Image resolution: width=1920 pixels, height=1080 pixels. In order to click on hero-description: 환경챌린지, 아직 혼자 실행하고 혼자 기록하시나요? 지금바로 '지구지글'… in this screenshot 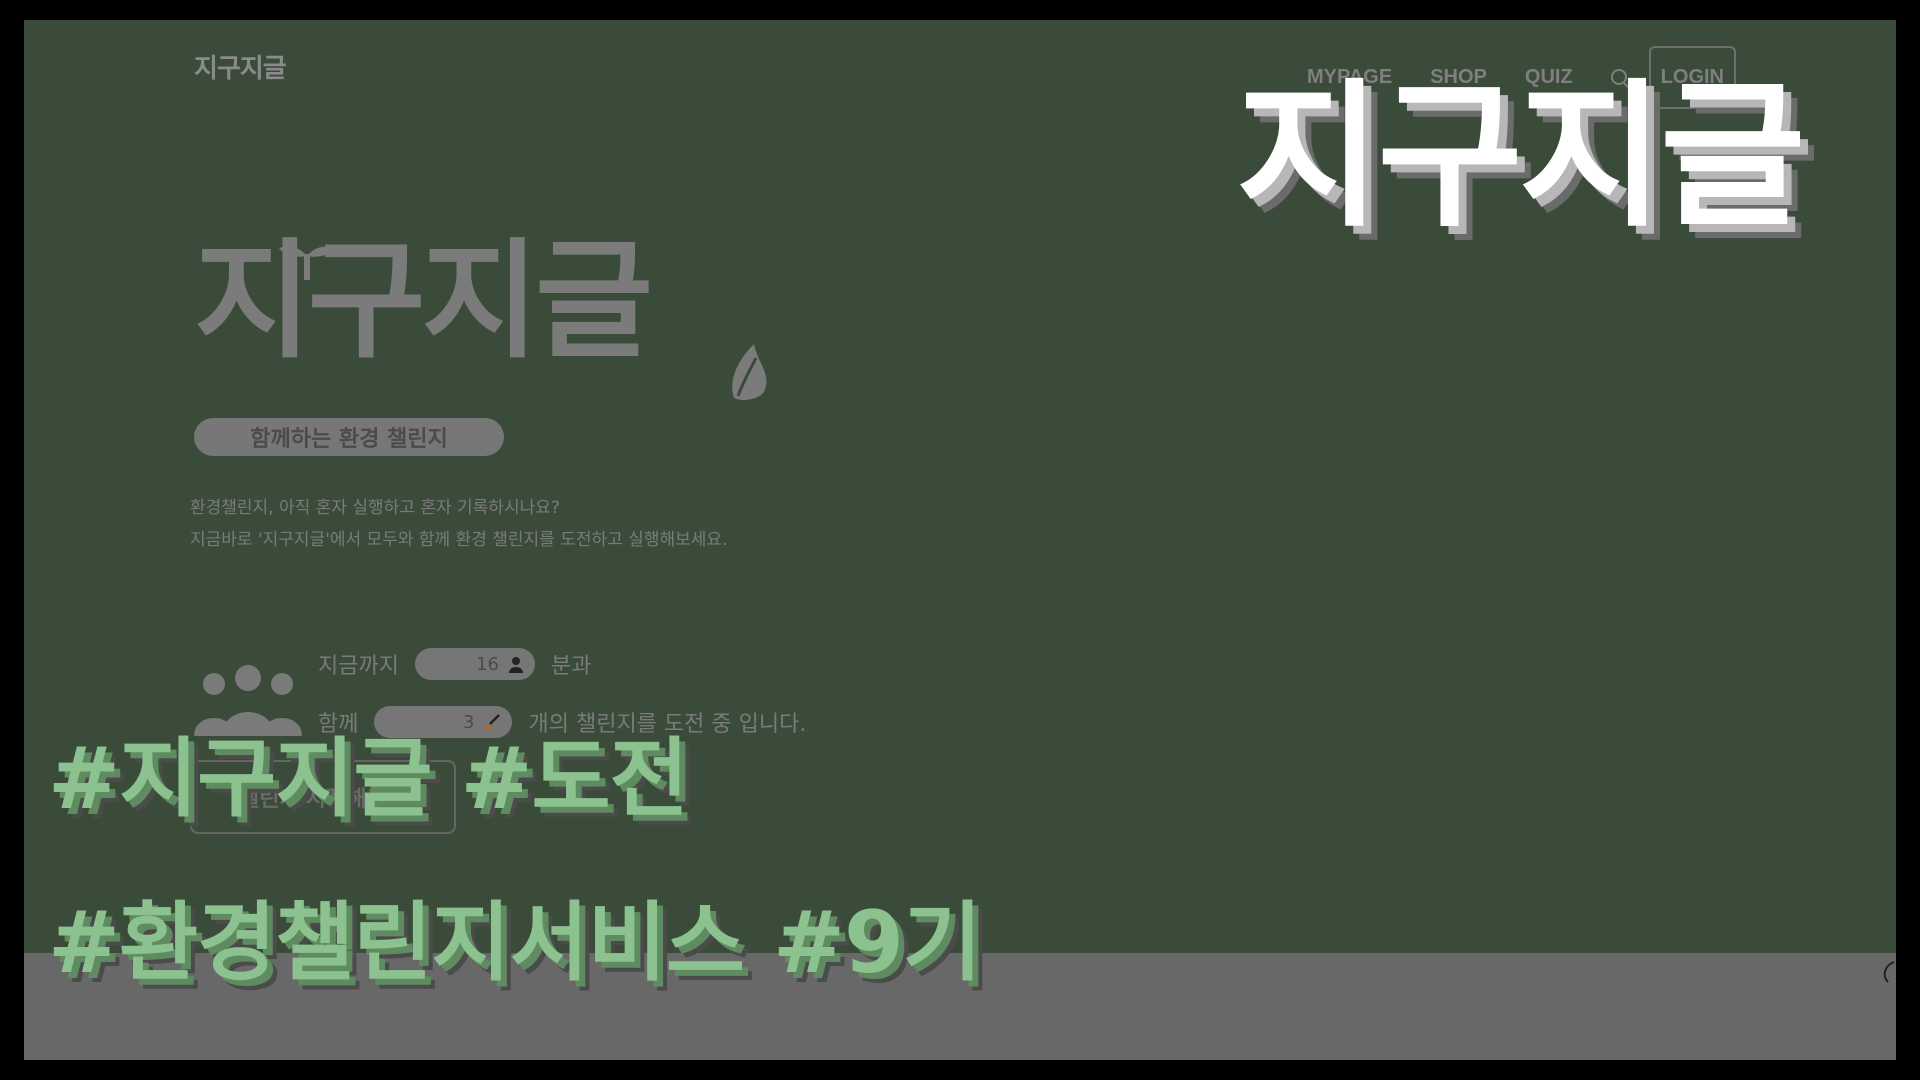, I will do `click(458, 524)`.